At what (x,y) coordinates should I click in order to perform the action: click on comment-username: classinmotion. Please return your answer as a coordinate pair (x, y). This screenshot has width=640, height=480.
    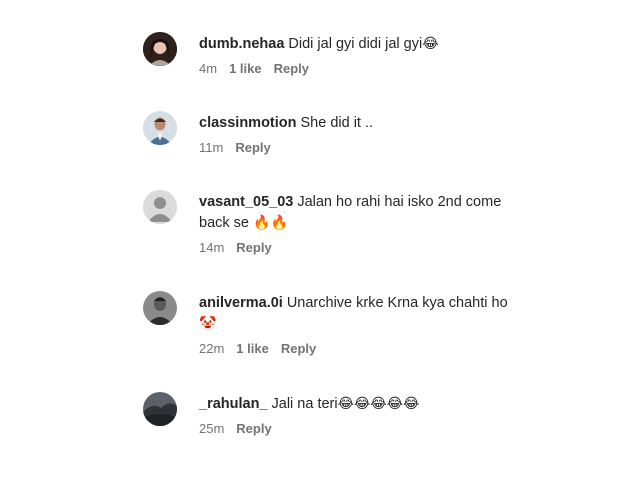
    Looking at the image, I should click on (248, 123).